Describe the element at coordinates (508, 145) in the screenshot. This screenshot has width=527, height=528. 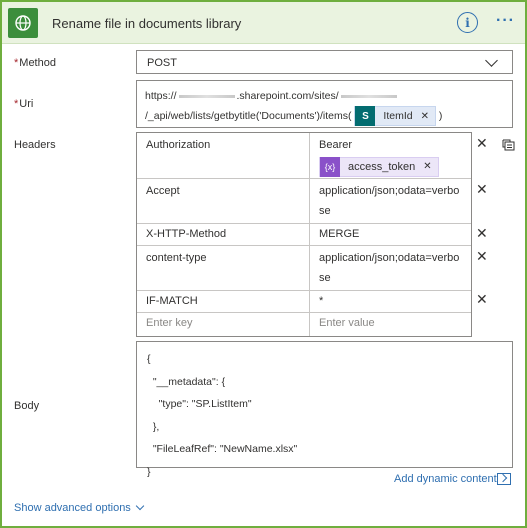
I see `switch-to-text-mode-icon` at that location.